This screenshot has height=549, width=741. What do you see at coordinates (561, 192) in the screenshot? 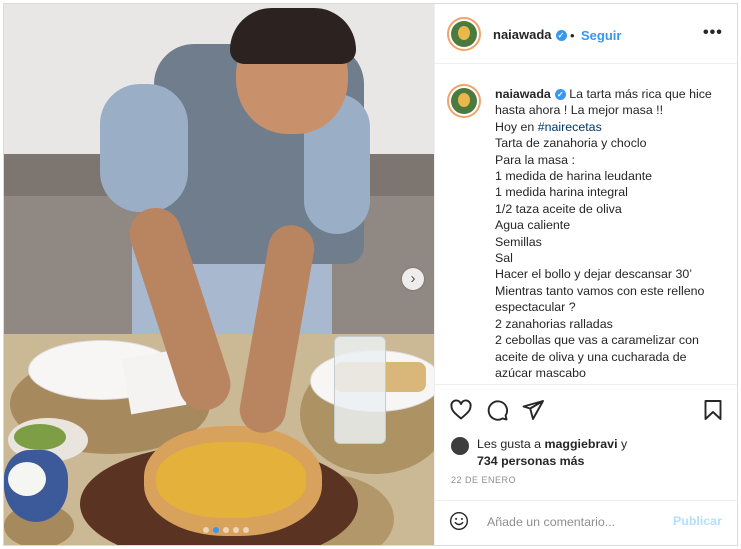
I see `caption-line: 1 medida harina integral` at bounding box center [561, 192].